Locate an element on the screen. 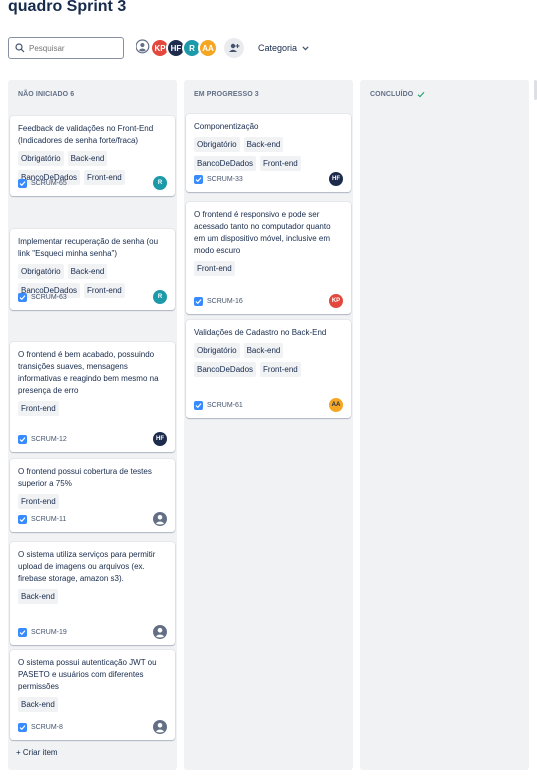  search-box is located at coordinates (66, 48).